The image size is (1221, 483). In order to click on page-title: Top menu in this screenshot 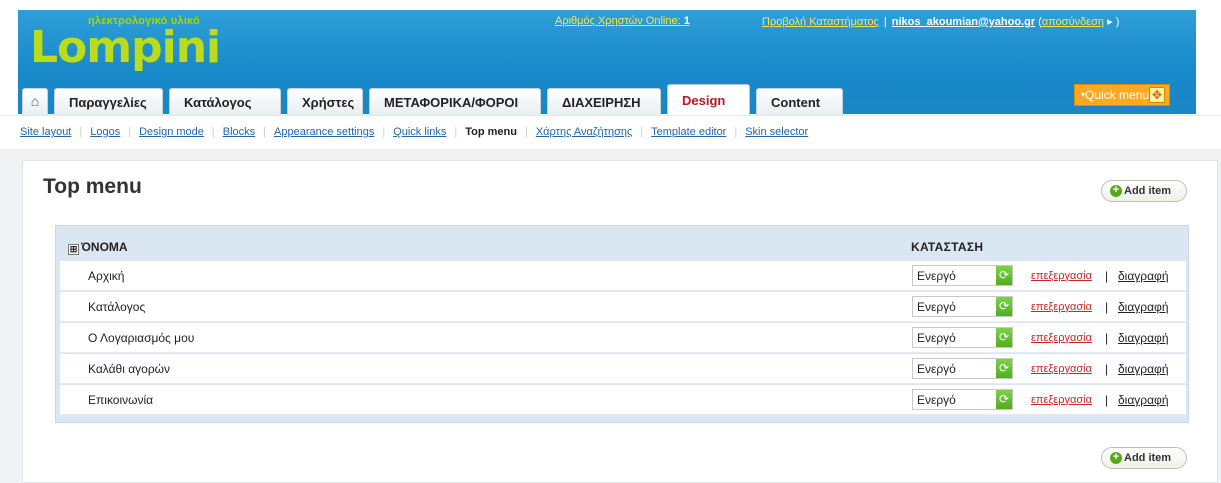, I will do `click(92, 186)`.